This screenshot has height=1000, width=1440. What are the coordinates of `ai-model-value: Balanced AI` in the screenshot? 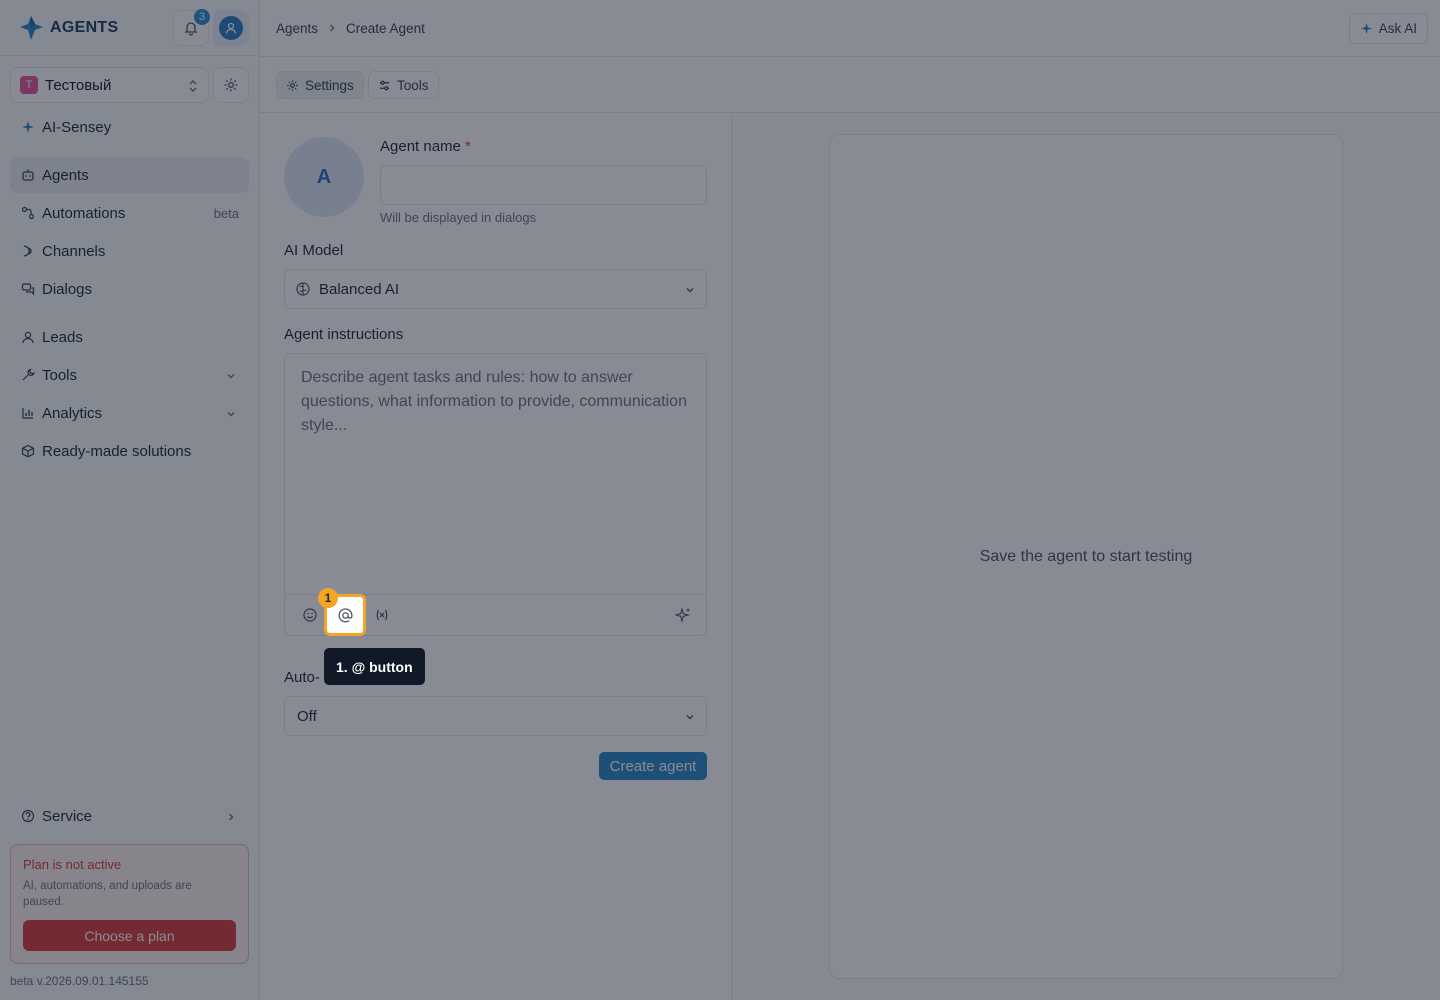 It's located at (359, 289).